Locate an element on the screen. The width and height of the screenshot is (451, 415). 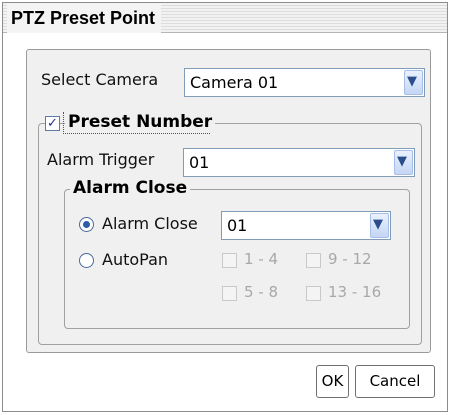
autopan-range-1-4-label: 1 - 4 is located at coordinates (261, 259).